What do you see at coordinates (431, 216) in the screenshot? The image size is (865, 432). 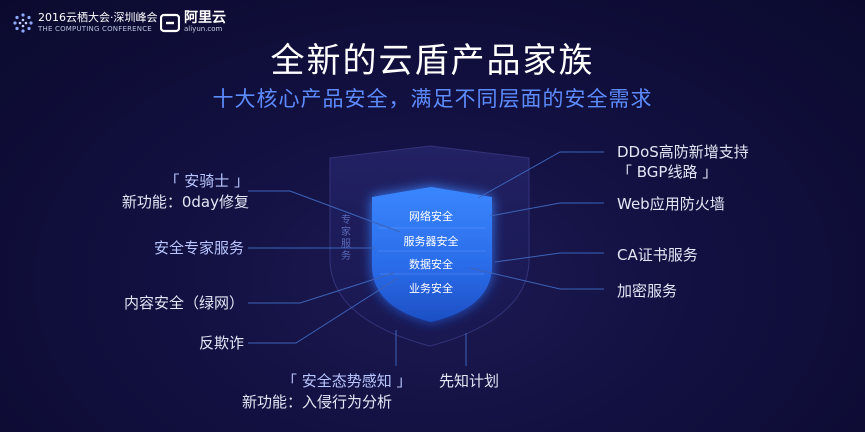 I see `shield-item-network: 网络安全` at bounding box center [431, 216].